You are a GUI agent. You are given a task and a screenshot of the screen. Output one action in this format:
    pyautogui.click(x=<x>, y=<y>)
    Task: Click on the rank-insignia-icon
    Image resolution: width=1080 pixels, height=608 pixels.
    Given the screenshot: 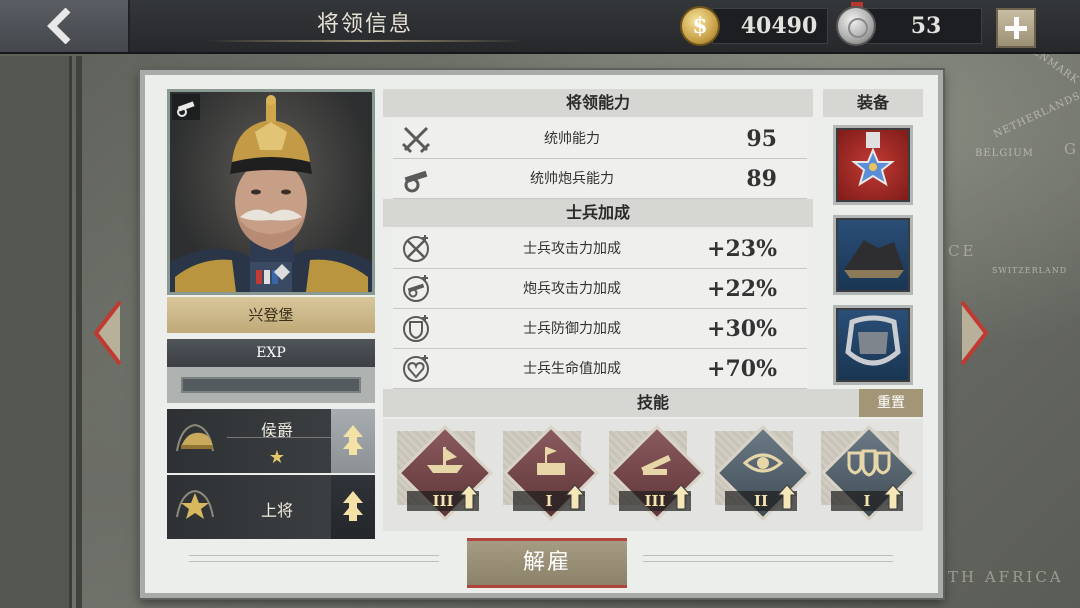 What is the action you would take?
    pyautogui.click(x=195, y=504)
    